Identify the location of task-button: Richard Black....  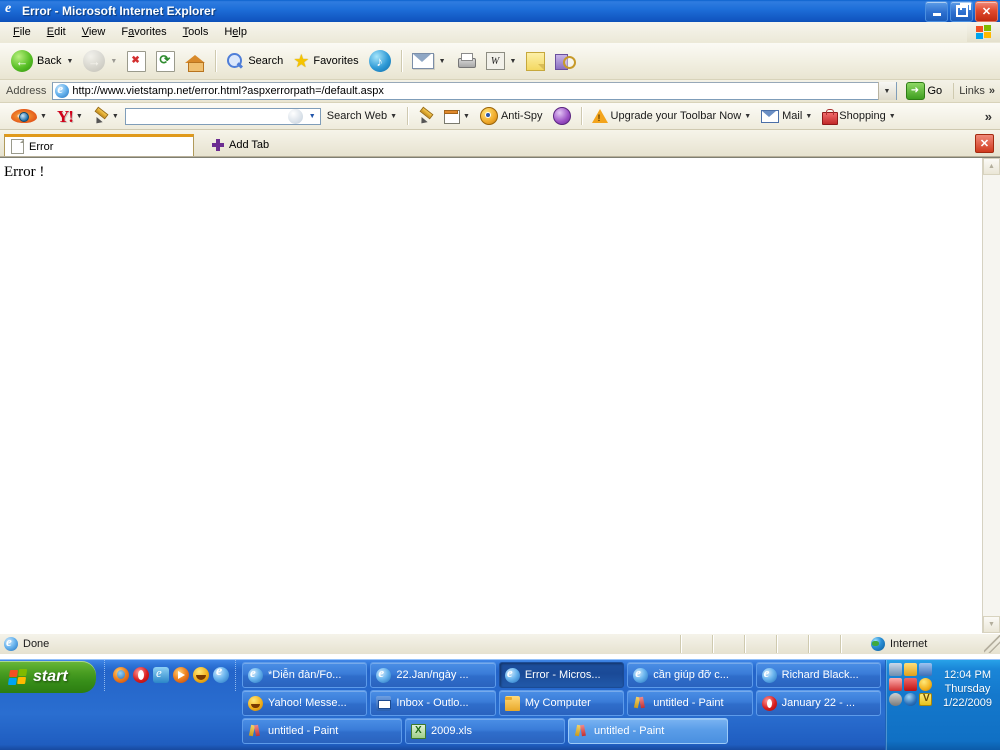
(818, 675).